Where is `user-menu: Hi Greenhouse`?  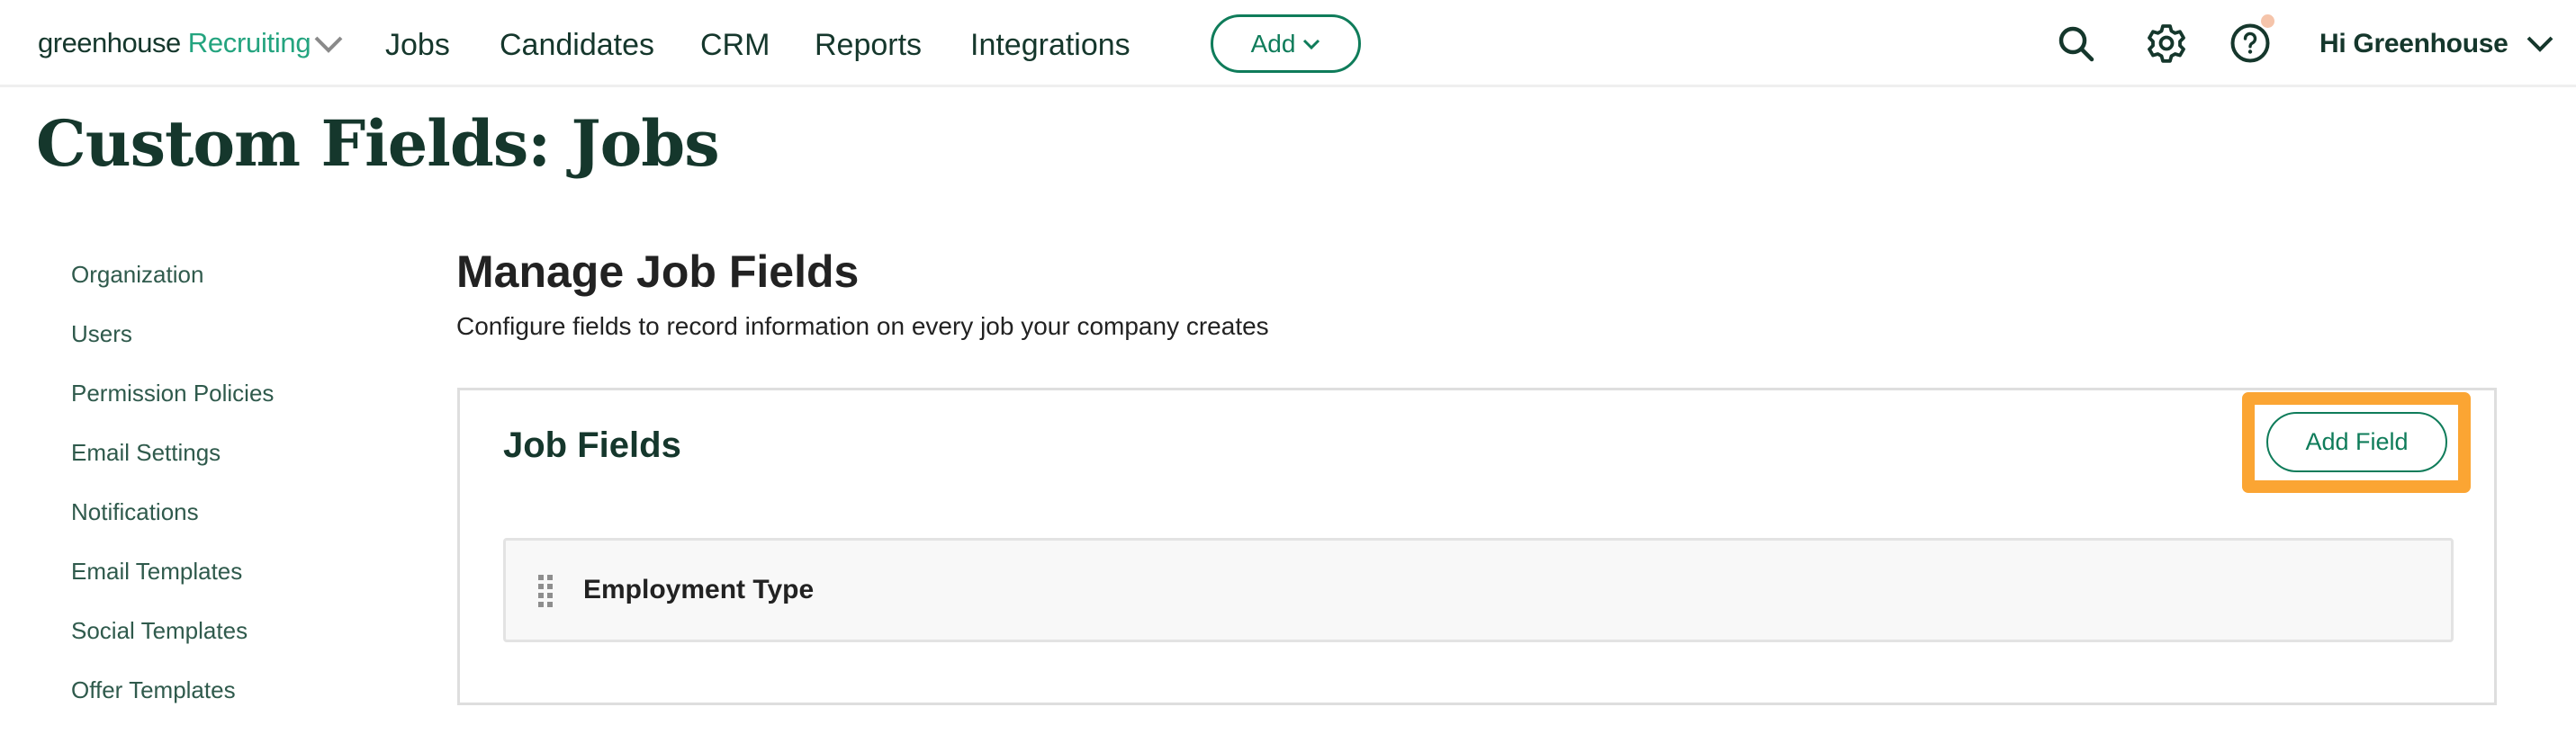
user-menu: Hi Greenhouse is located at coordinates (2436, 44).